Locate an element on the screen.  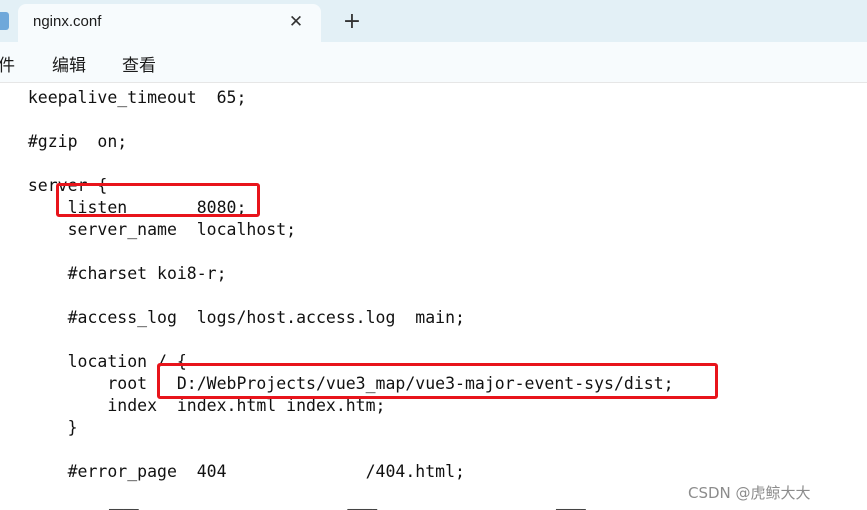
code-line: #gzip on; is located at coordinates (68, 141).